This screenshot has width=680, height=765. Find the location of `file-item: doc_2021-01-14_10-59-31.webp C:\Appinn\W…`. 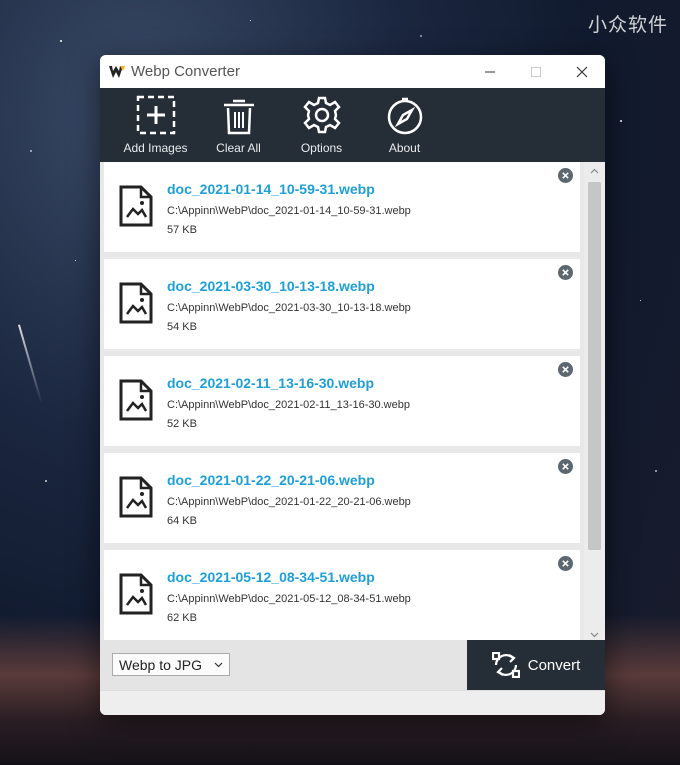

file-item: doc_2021-01-14_10-59-31.webp C:\Appinn\W… is located at coordinates (342, 207).